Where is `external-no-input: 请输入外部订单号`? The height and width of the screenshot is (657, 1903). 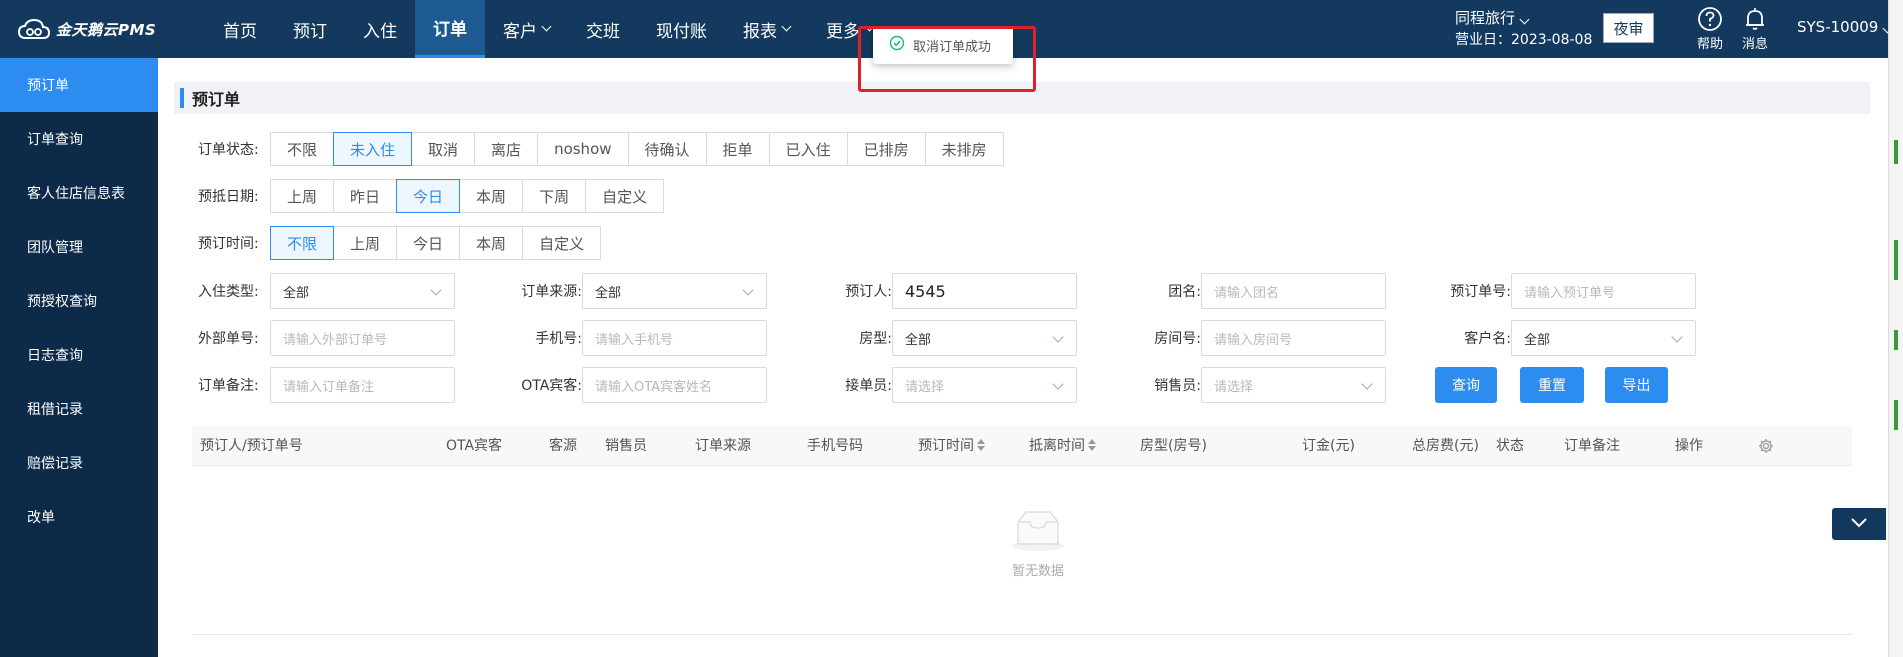
external-no-input: 请输入外部订单号 is located at coordinates (362, 338).